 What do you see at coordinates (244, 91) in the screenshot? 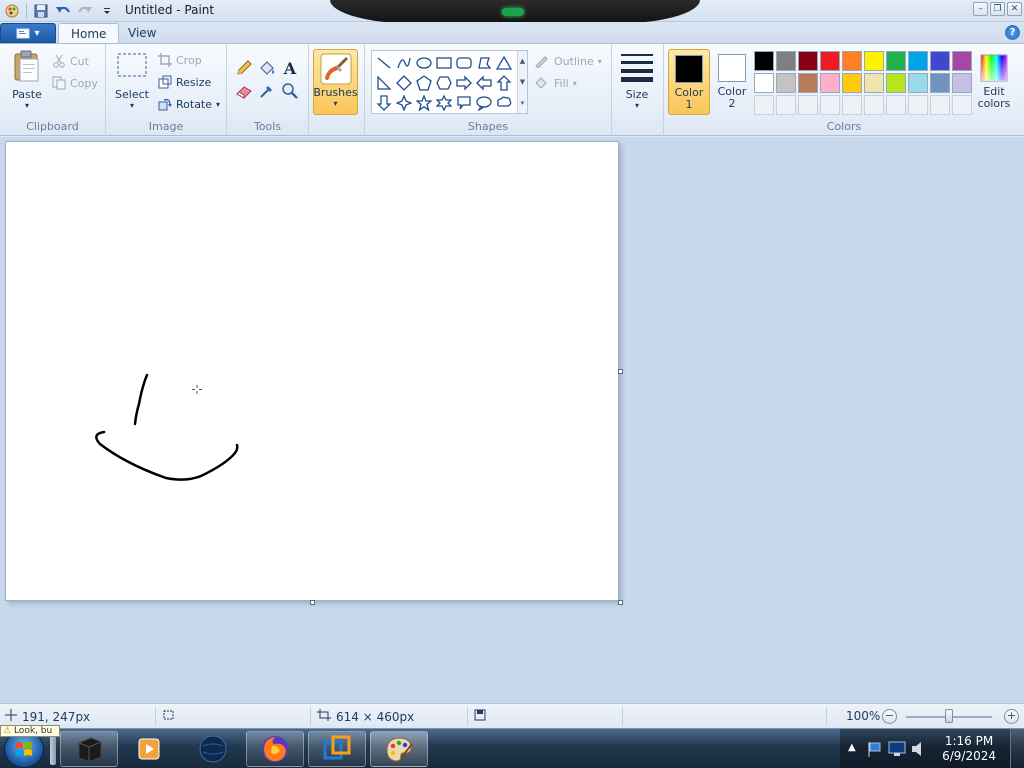
I see `eraser-tool` at bounding box center [244, 91].